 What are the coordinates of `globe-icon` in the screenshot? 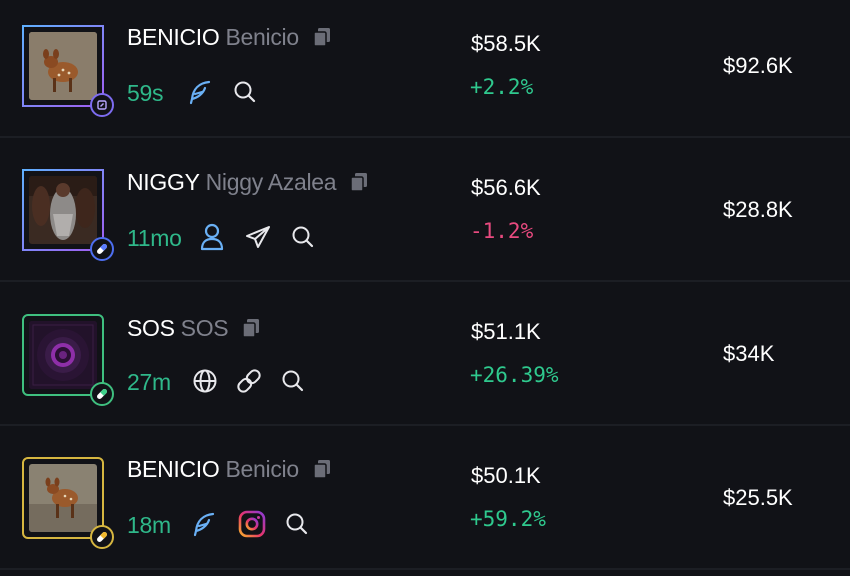 It's located at (205, 381).